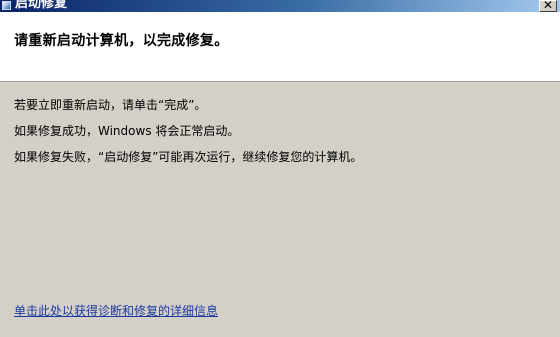 The height and width of the screenshot is (337, 560). What do you see at coordinates (116, 310) in the screenshot?
I see `diagnosis-details-link: 单击此处以获得诊断和修复的详细信息` at bounding box center [116, 310].